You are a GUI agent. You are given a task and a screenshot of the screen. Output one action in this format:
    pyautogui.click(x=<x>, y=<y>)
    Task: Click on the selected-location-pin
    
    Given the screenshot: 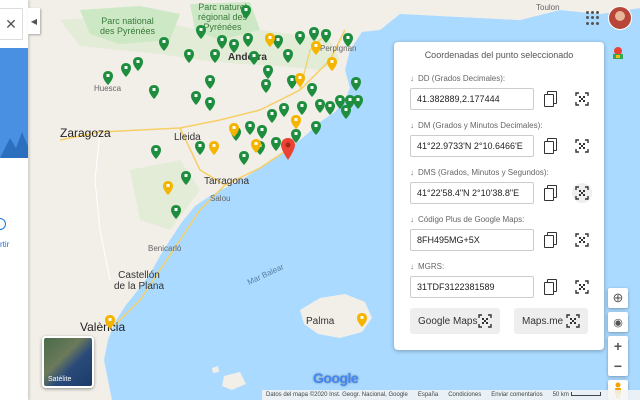 What is the action you would take?
    pyautogui.click(x=288, y=149)
    